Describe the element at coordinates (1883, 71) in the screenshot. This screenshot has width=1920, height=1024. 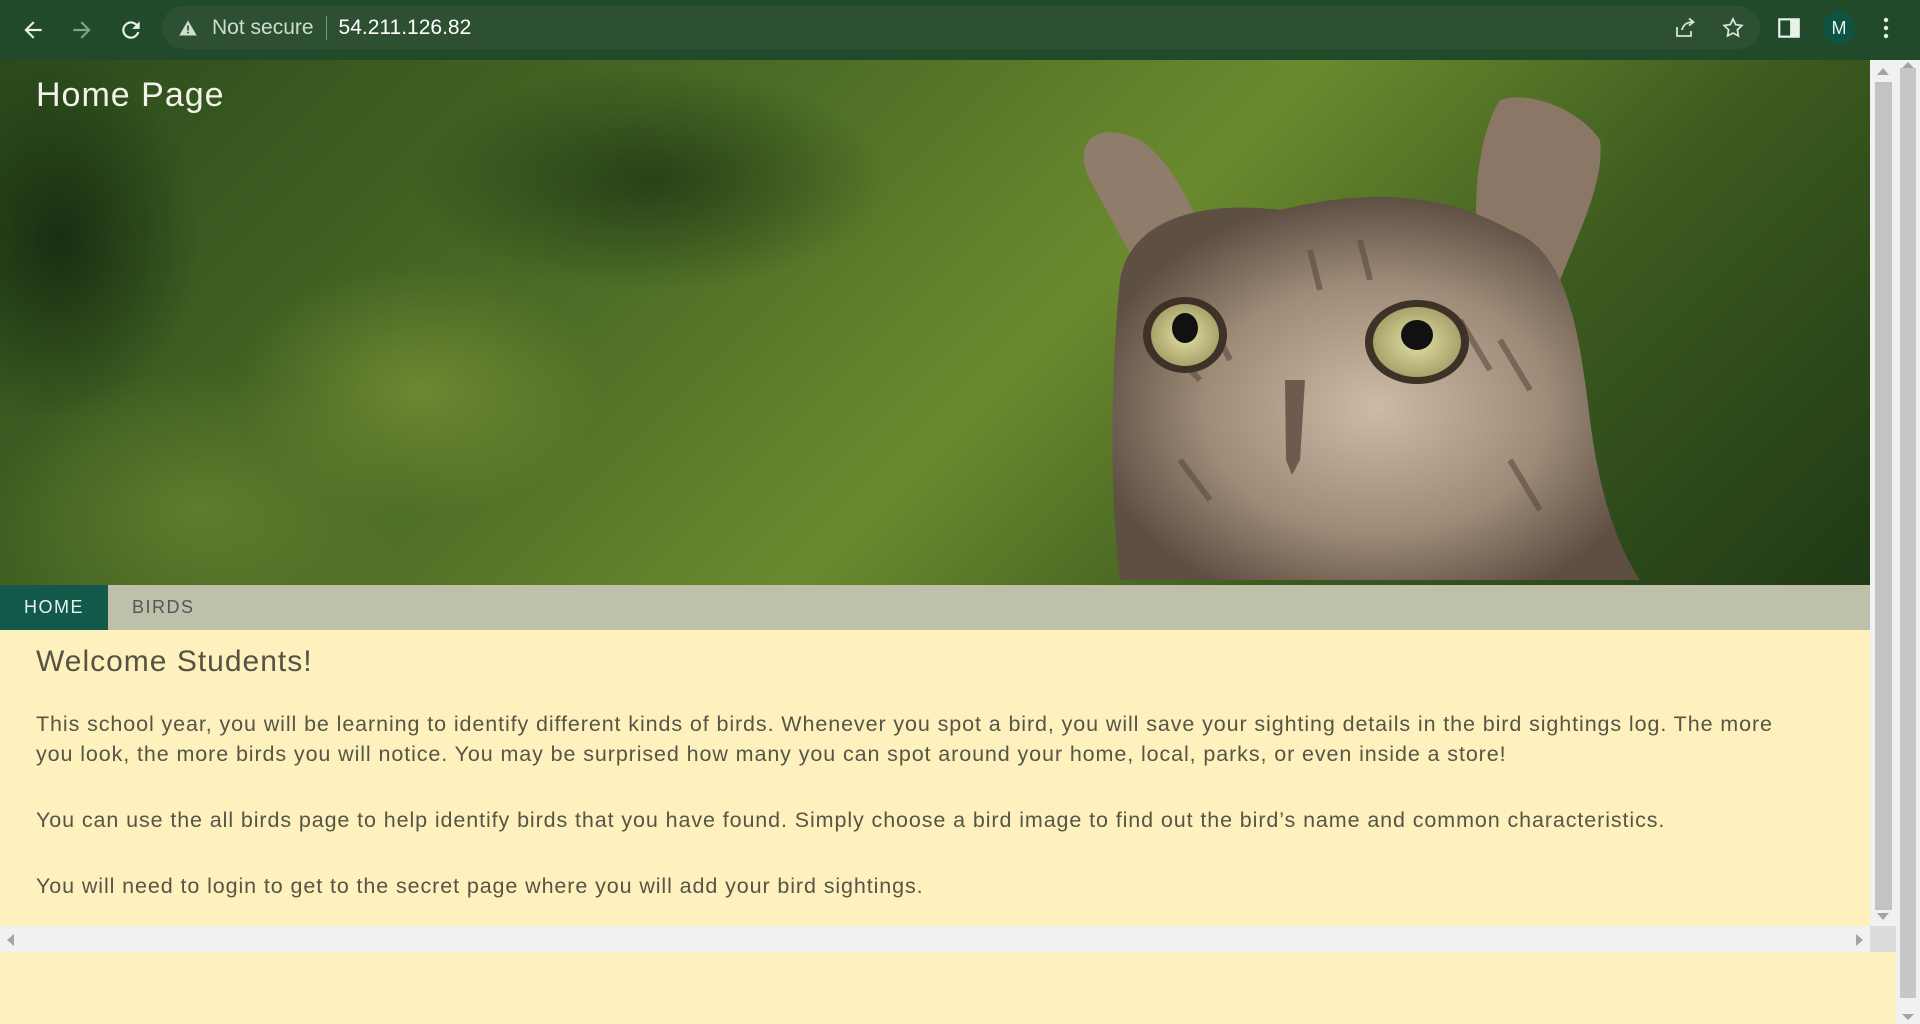
I see `scroll-up-arrow` at that location.